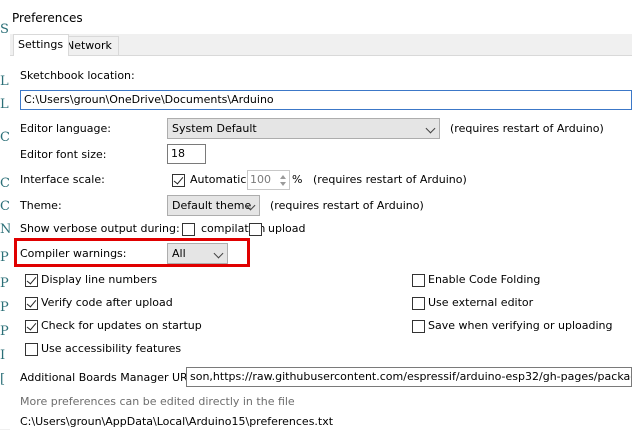 This screenshot has width=632, height=430. I want to click on tab-settings: Settings, so click(41, 45).